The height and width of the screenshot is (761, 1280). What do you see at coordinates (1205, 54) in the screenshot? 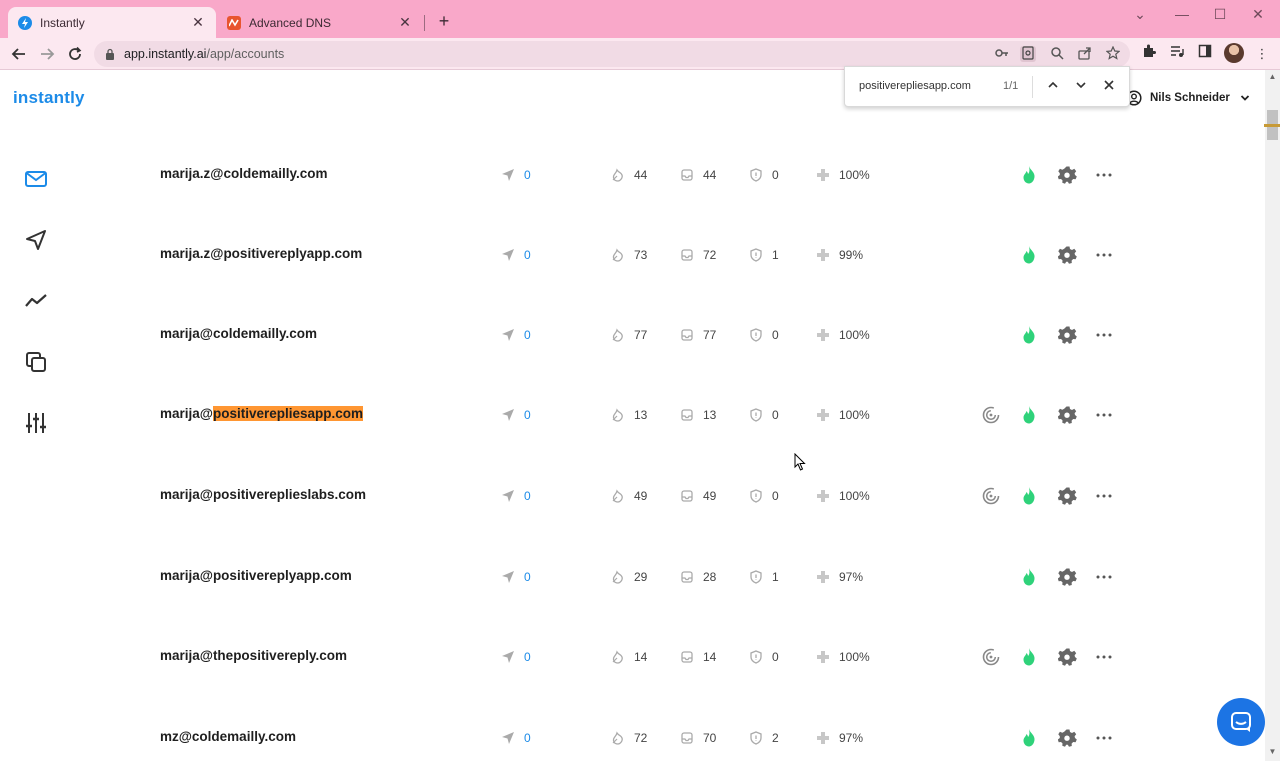
I see `side-panel-icon` at bounding box center [1205, 54].